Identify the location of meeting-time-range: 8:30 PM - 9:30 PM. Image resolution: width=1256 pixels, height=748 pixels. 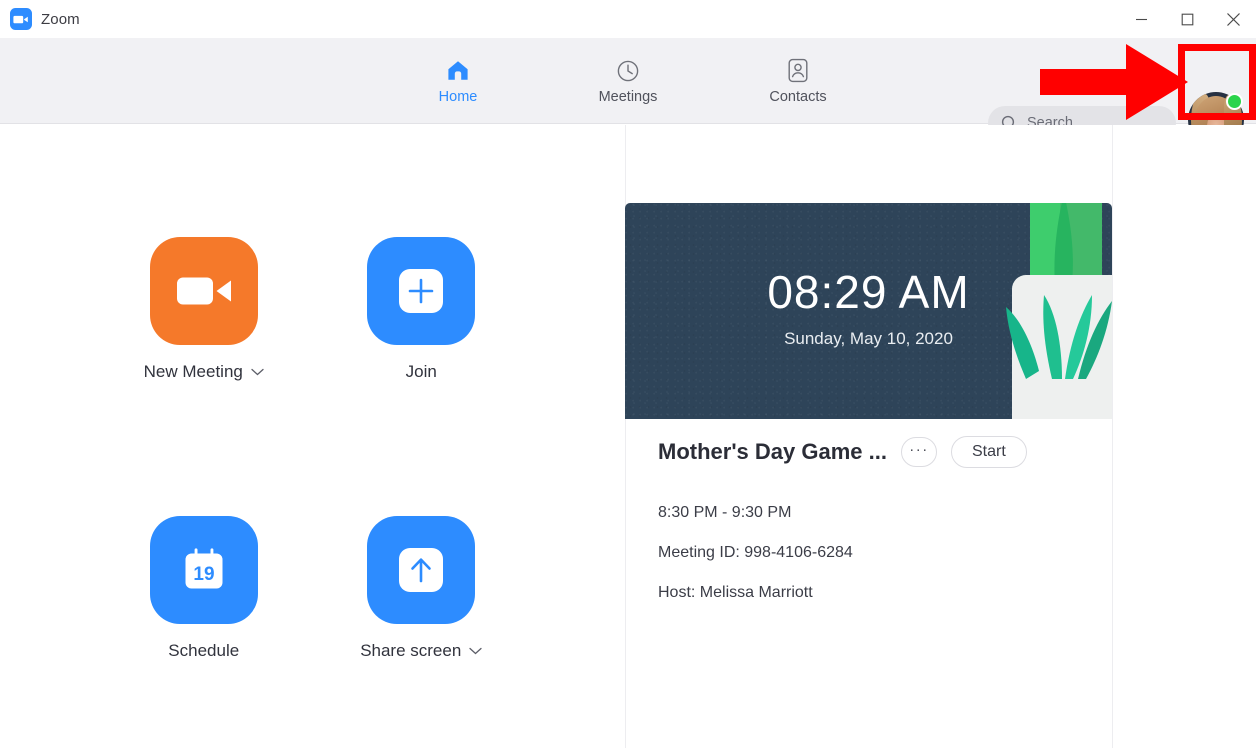
(725, 512).